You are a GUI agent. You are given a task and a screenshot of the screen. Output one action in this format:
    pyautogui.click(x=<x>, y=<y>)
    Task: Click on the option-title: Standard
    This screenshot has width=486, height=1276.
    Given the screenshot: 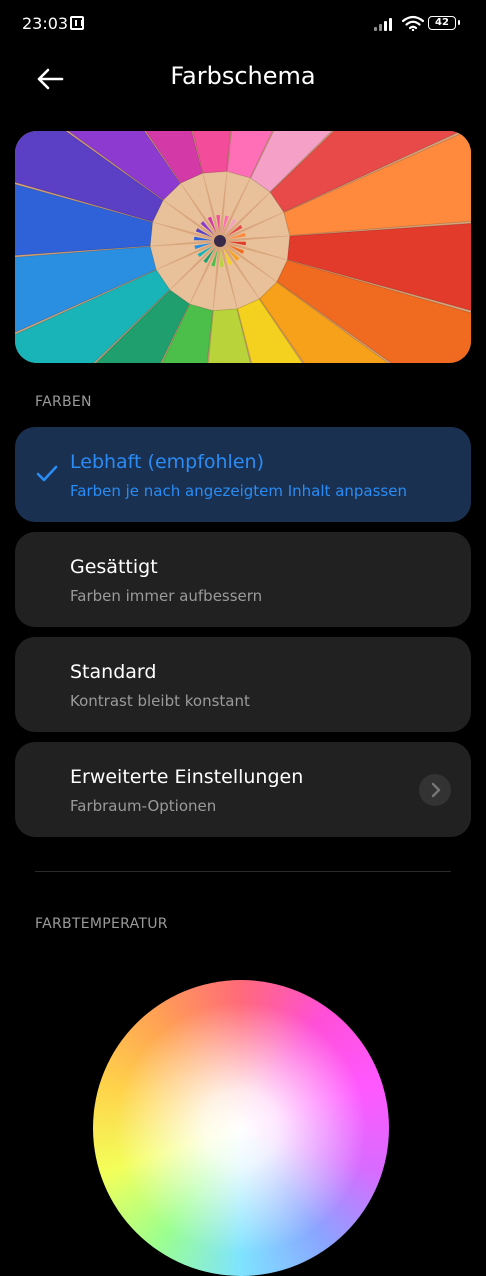 What is the action you would take?
    pyautogui.click(x=113, y=672)
    